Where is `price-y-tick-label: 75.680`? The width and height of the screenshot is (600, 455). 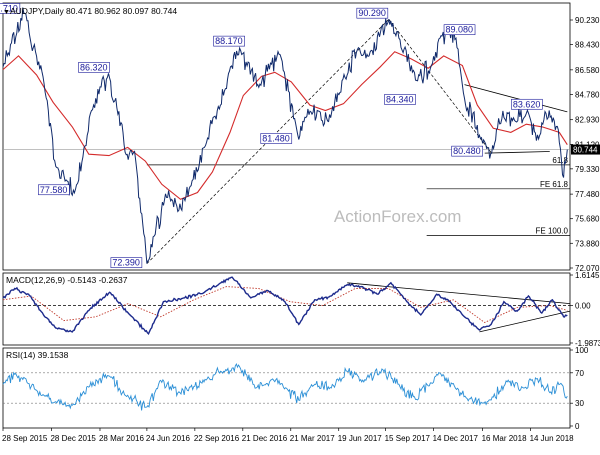 price-y-tick-label: 75.680 is located at coordinates (587, 219).